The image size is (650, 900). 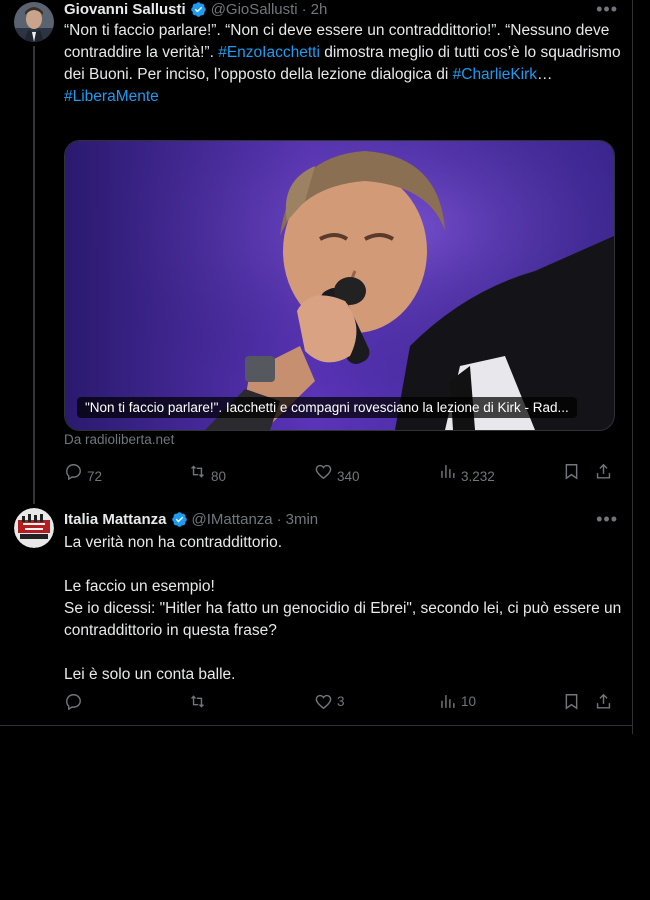 What do you see at coordinates (207, 473) in the screenshot?
I see `repost-button: 80` at bounding box center [207, 473].